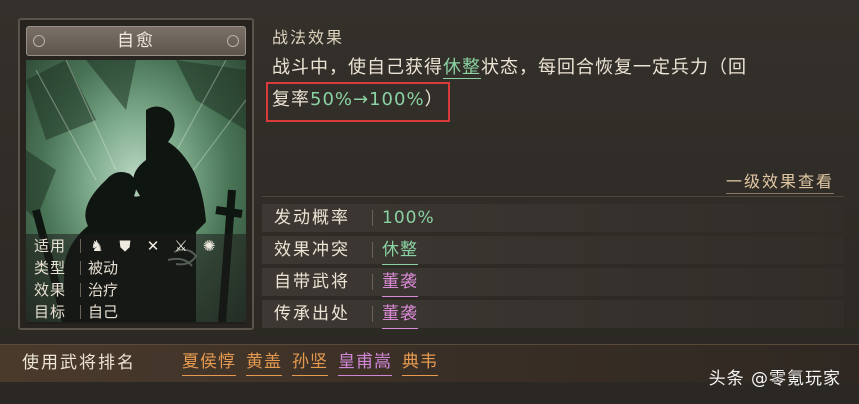 The width and height of the screenshot is (859, 404). I want to click on attr-label: 类型, so click(50, 268).